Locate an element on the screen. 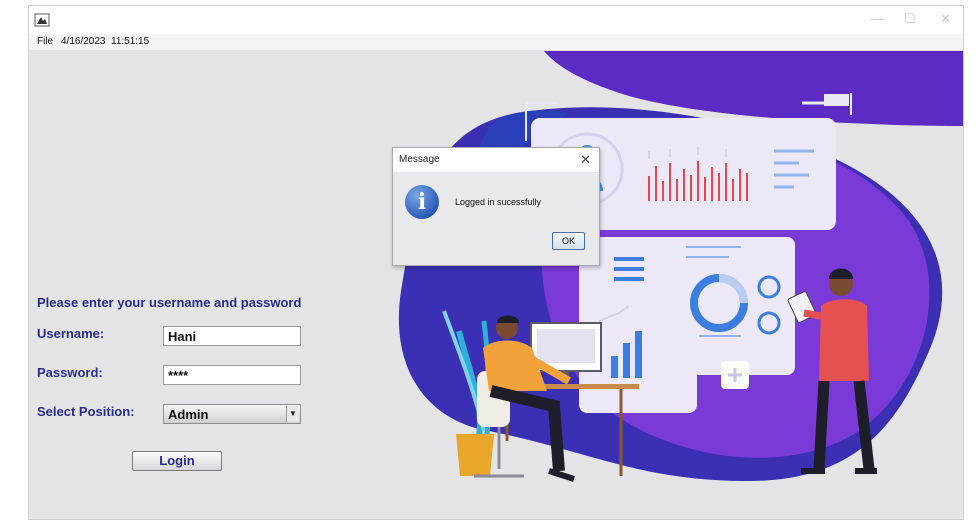 This screenshot has height=527, width=978. java-app-icon is located at coordinates (42, 20).